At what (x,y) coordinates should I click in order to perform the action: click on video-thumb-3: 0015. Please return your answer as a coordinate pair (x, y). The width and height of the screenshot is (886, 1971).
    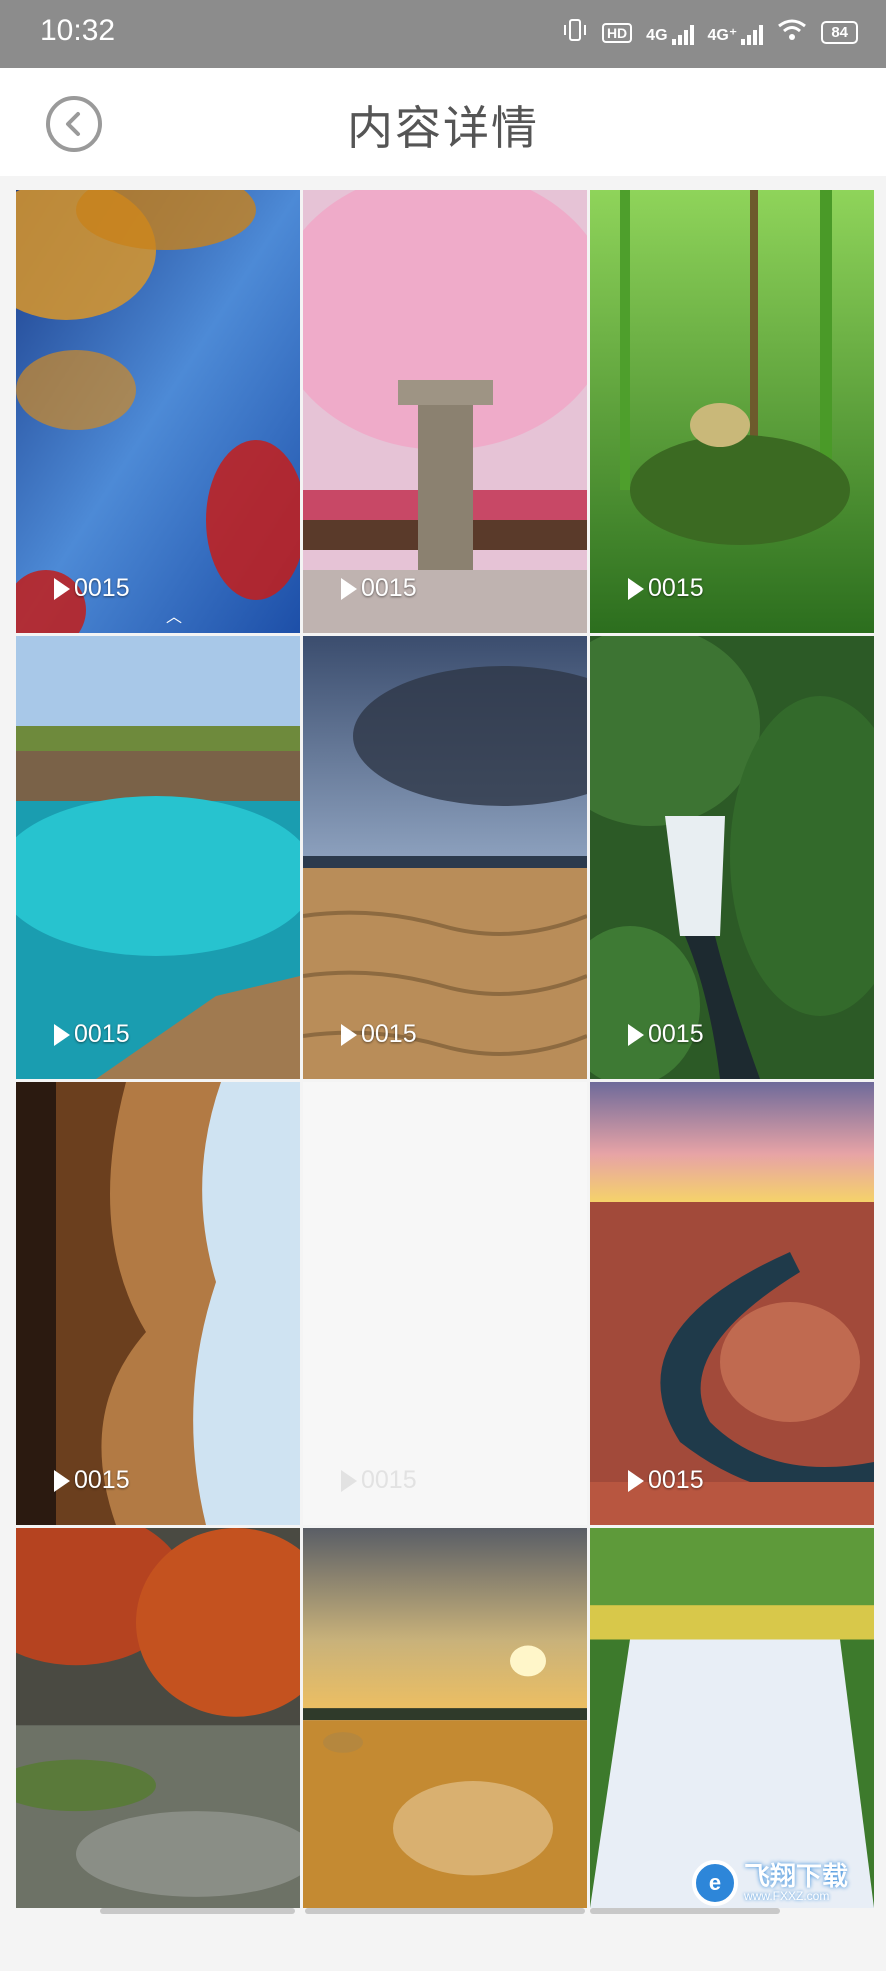
    Looking at the image, I should click on (732, 411).